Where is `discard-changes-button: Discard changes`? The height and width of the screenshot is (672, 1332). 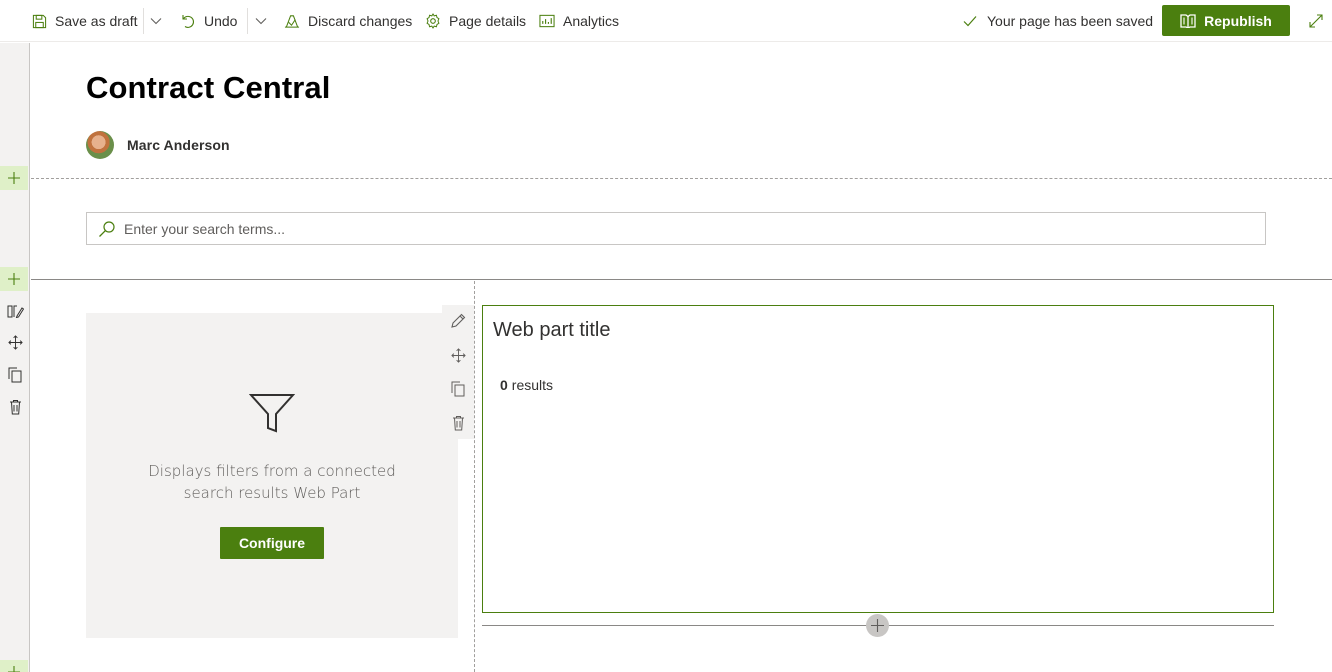 discard-changes-button: Discard changes is located at coordinates (348, 21).